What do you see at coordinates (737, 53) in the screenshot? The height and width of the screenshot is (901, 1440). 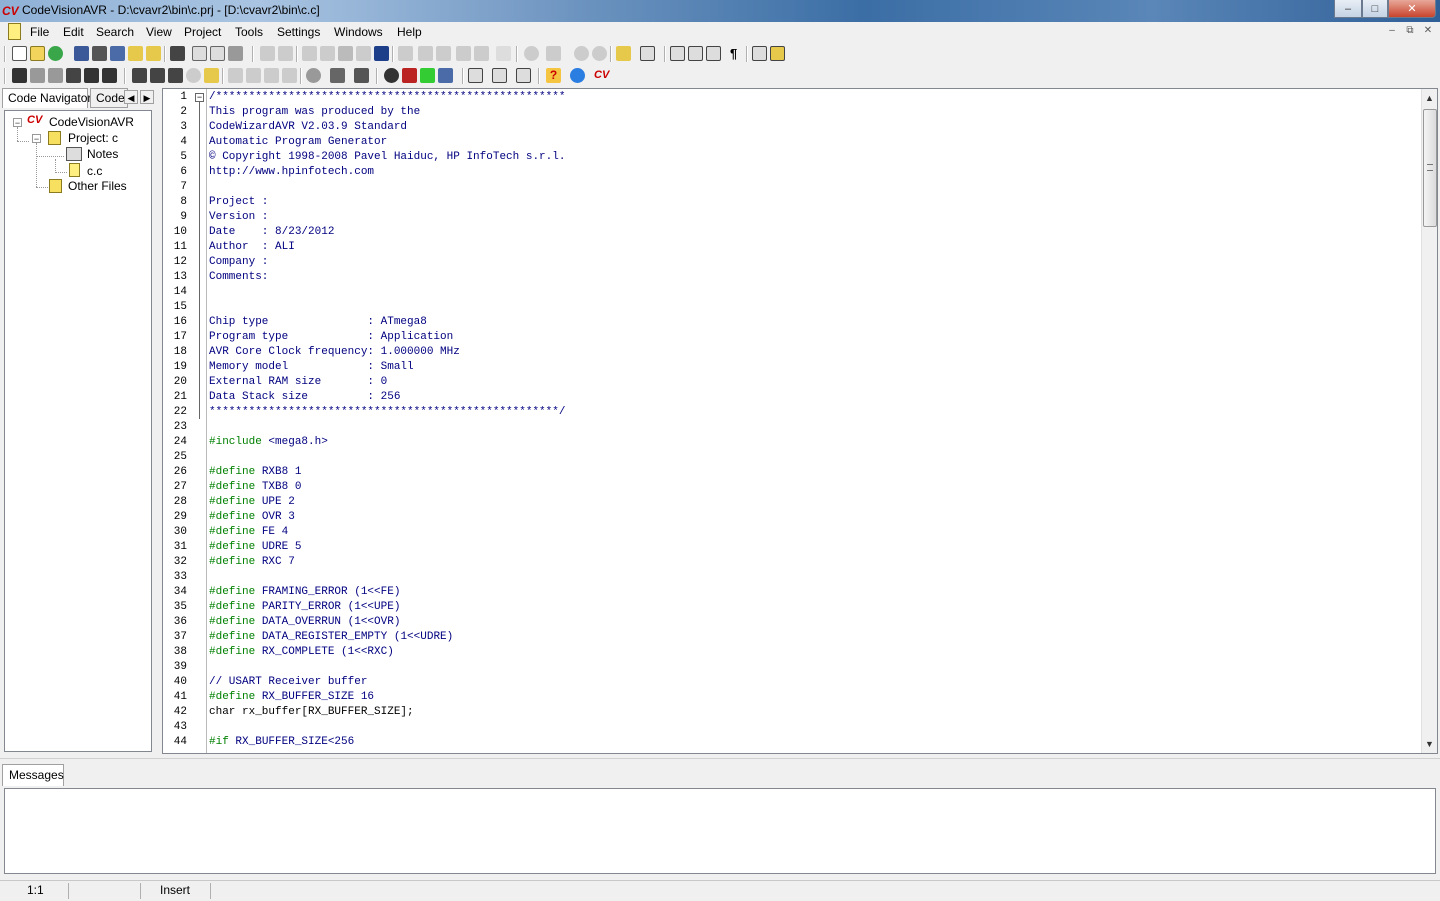 I see `pilcrow-icon: ¶` at bounding box center [737, 53].